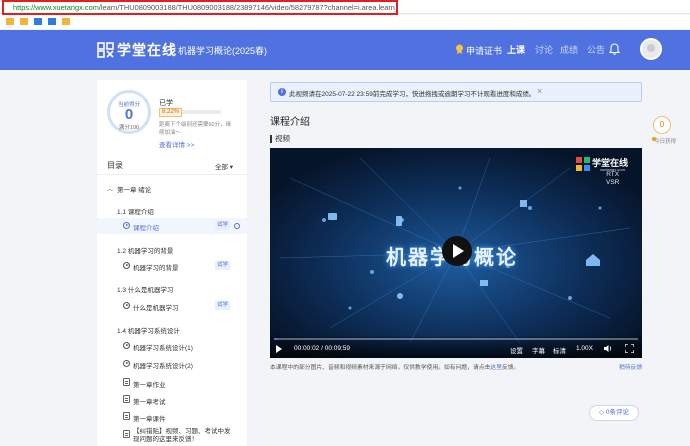  Describe the element at coordinates (614, 49) in the screenshot. I see `bell-icon` at that location.